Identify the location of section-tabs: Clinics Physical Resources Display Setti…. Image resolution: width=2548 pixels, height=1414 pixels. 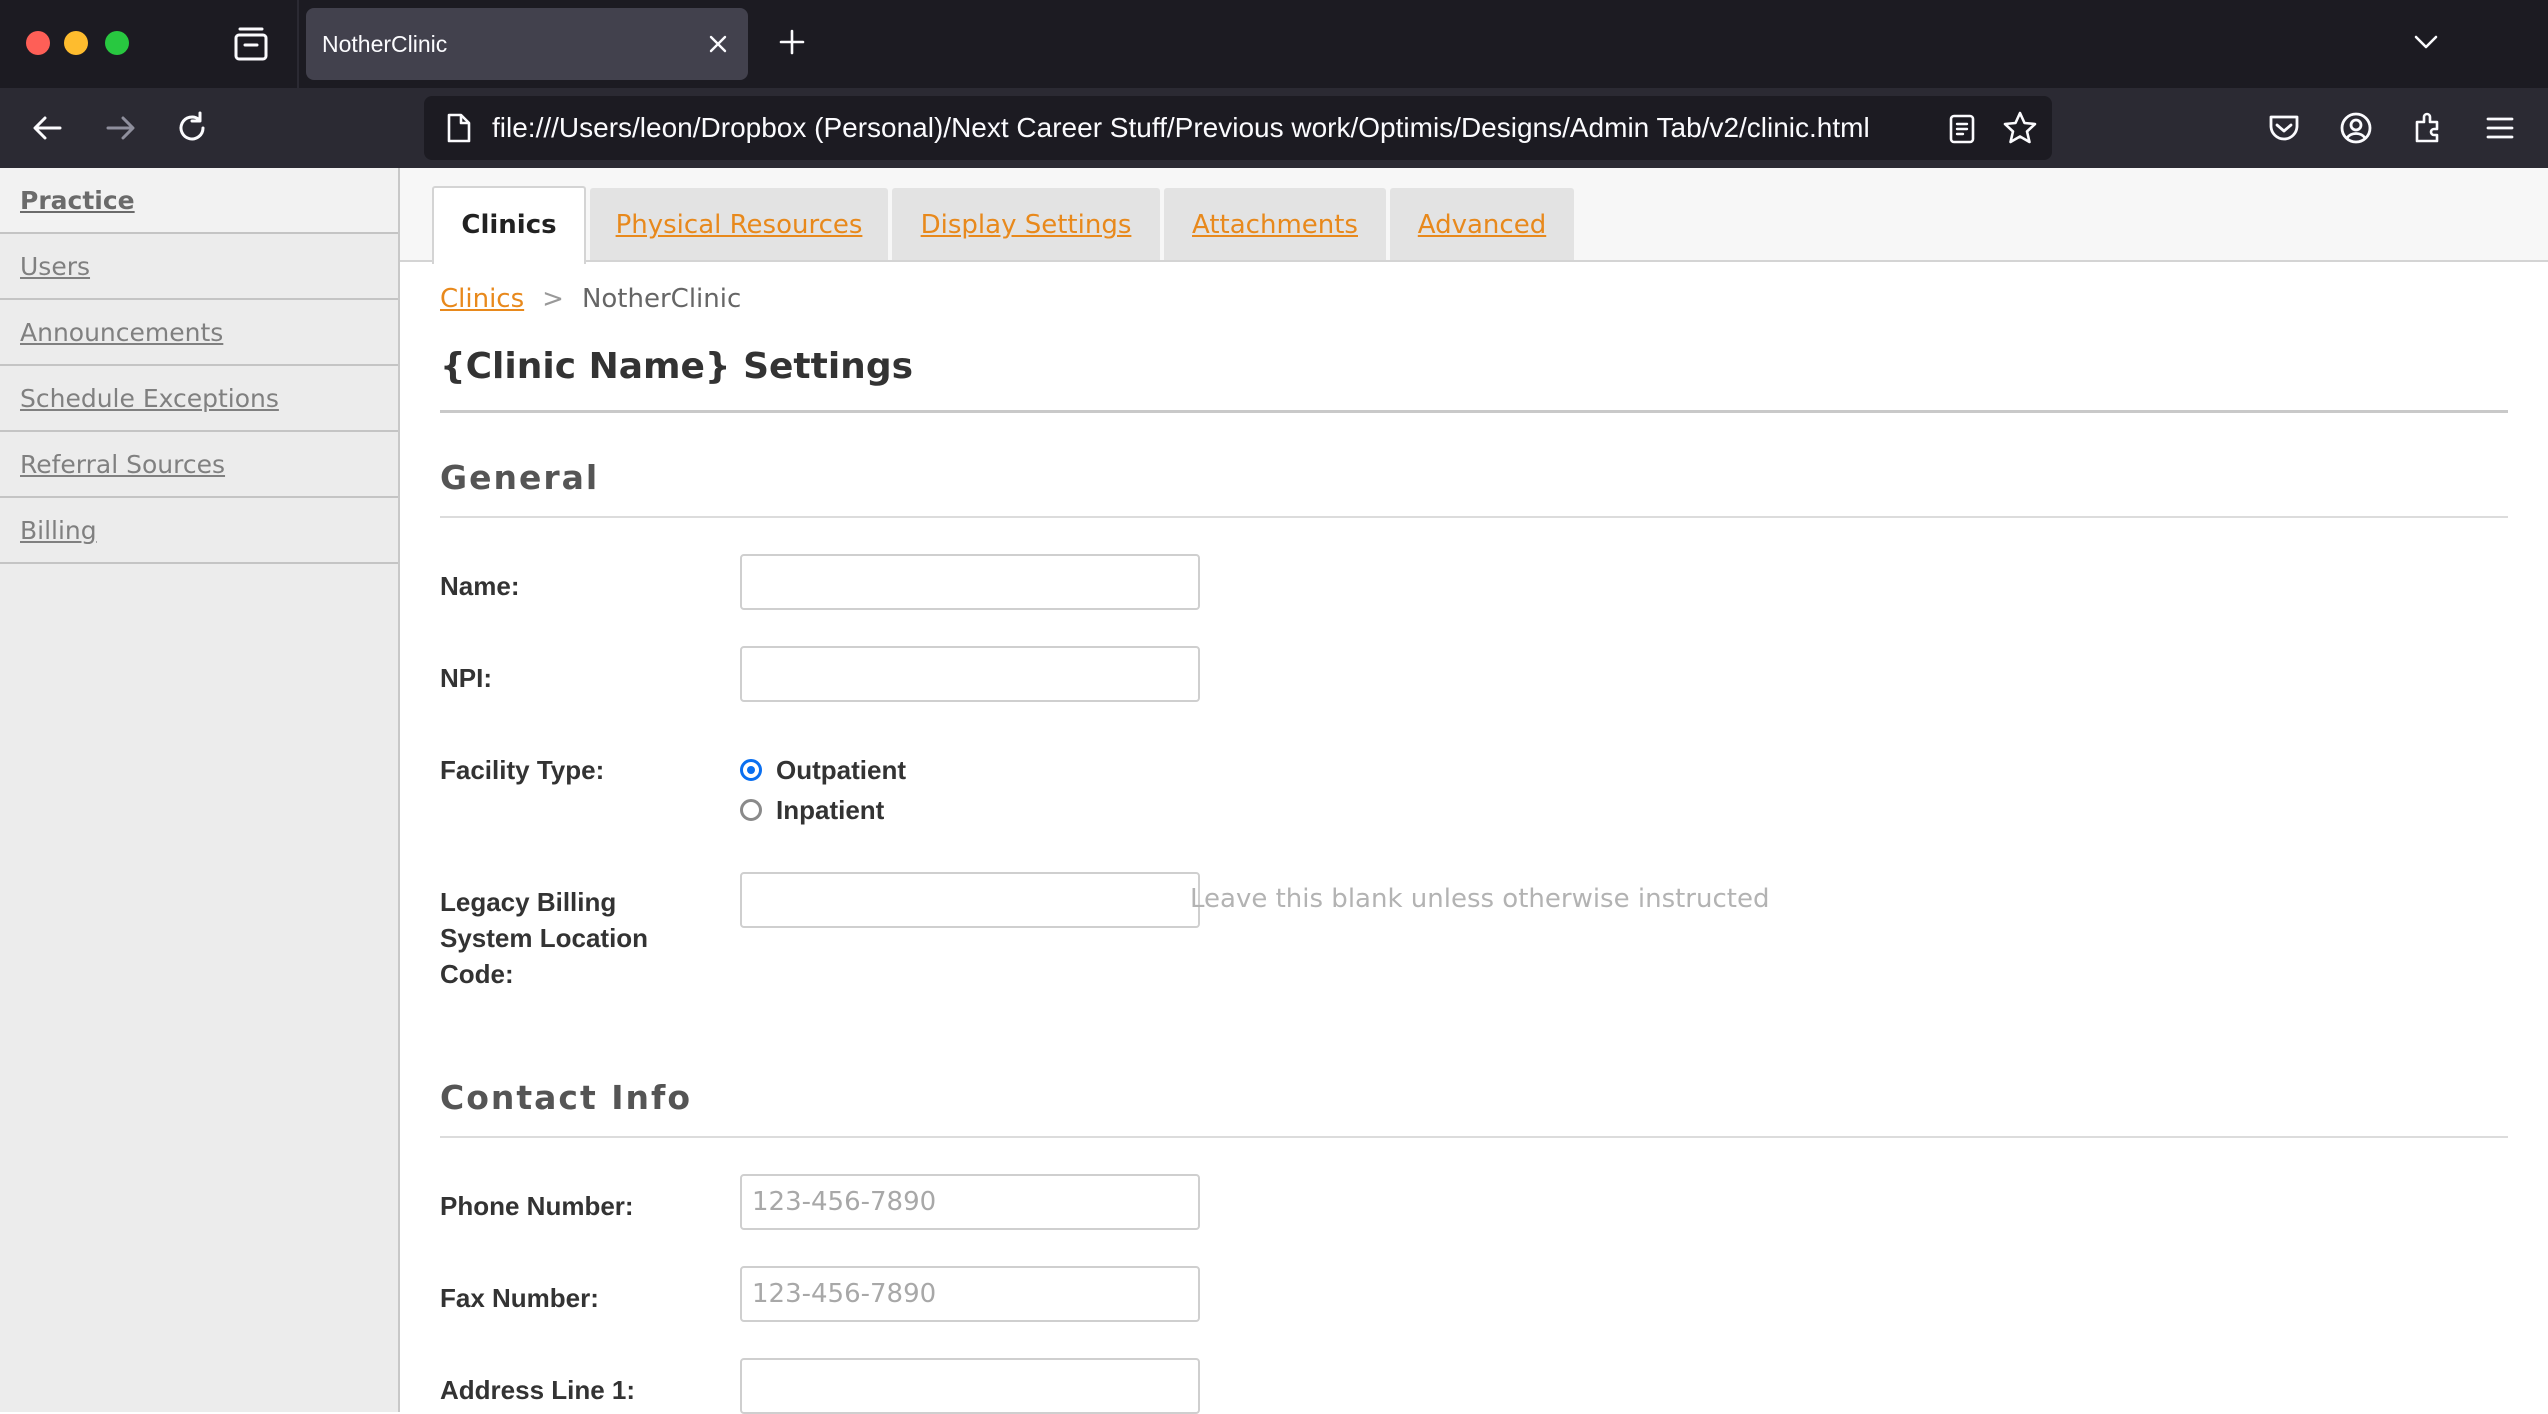
(1474, 216).